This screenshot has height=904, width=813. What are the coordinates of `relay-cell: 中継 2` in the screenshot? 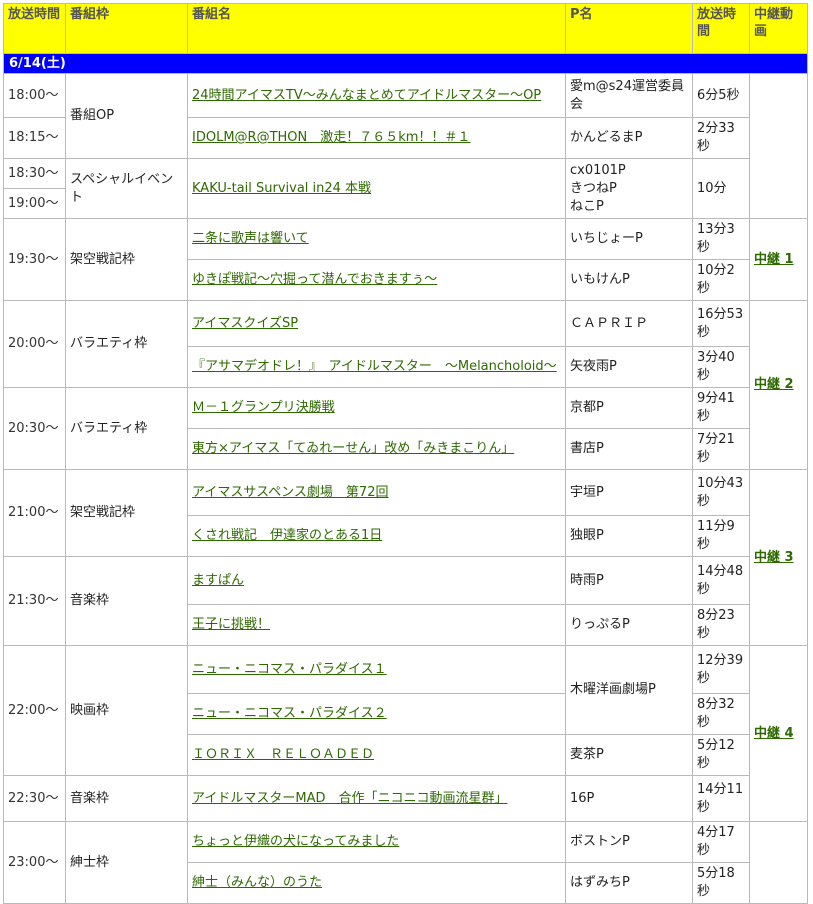 It's located at (778, 385).